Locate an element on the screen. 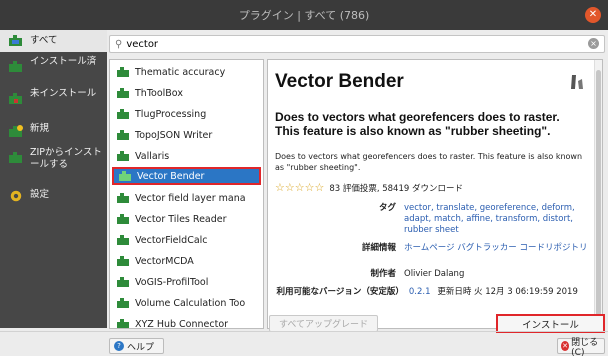 The width and height of the screenshot is (608, 356). vector-bender-logo-icon is located at coordinates (577, 82).